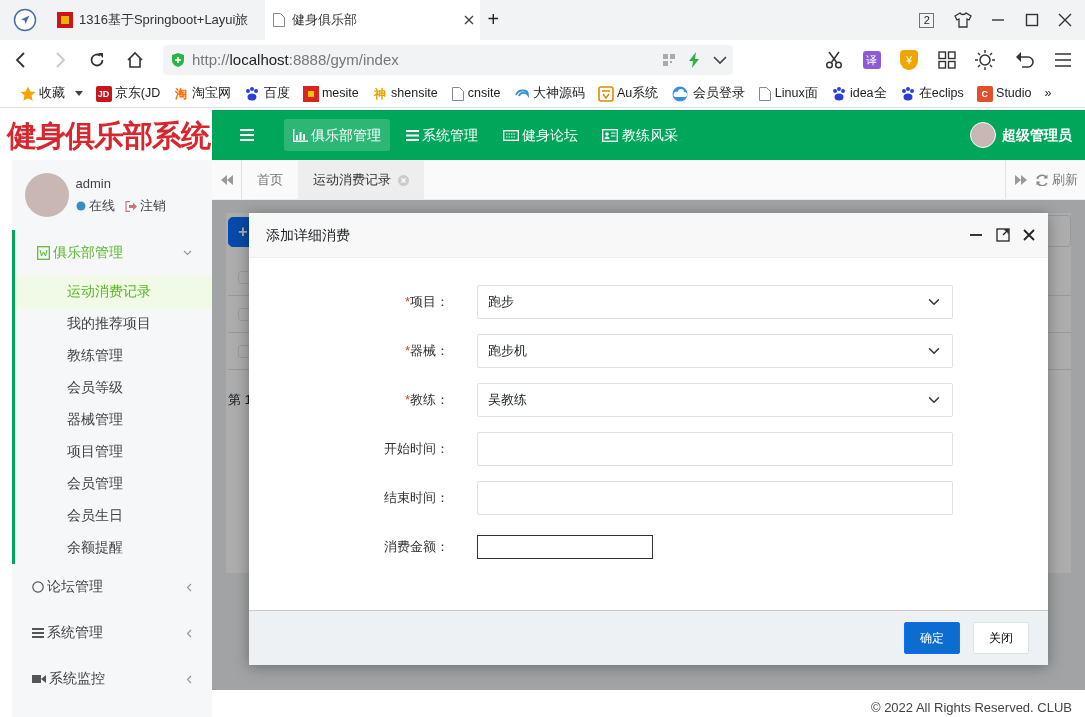  Describe the element at coordinates (103, 93) in the screenshot. I see `bookmark-logo: JD` at that location.